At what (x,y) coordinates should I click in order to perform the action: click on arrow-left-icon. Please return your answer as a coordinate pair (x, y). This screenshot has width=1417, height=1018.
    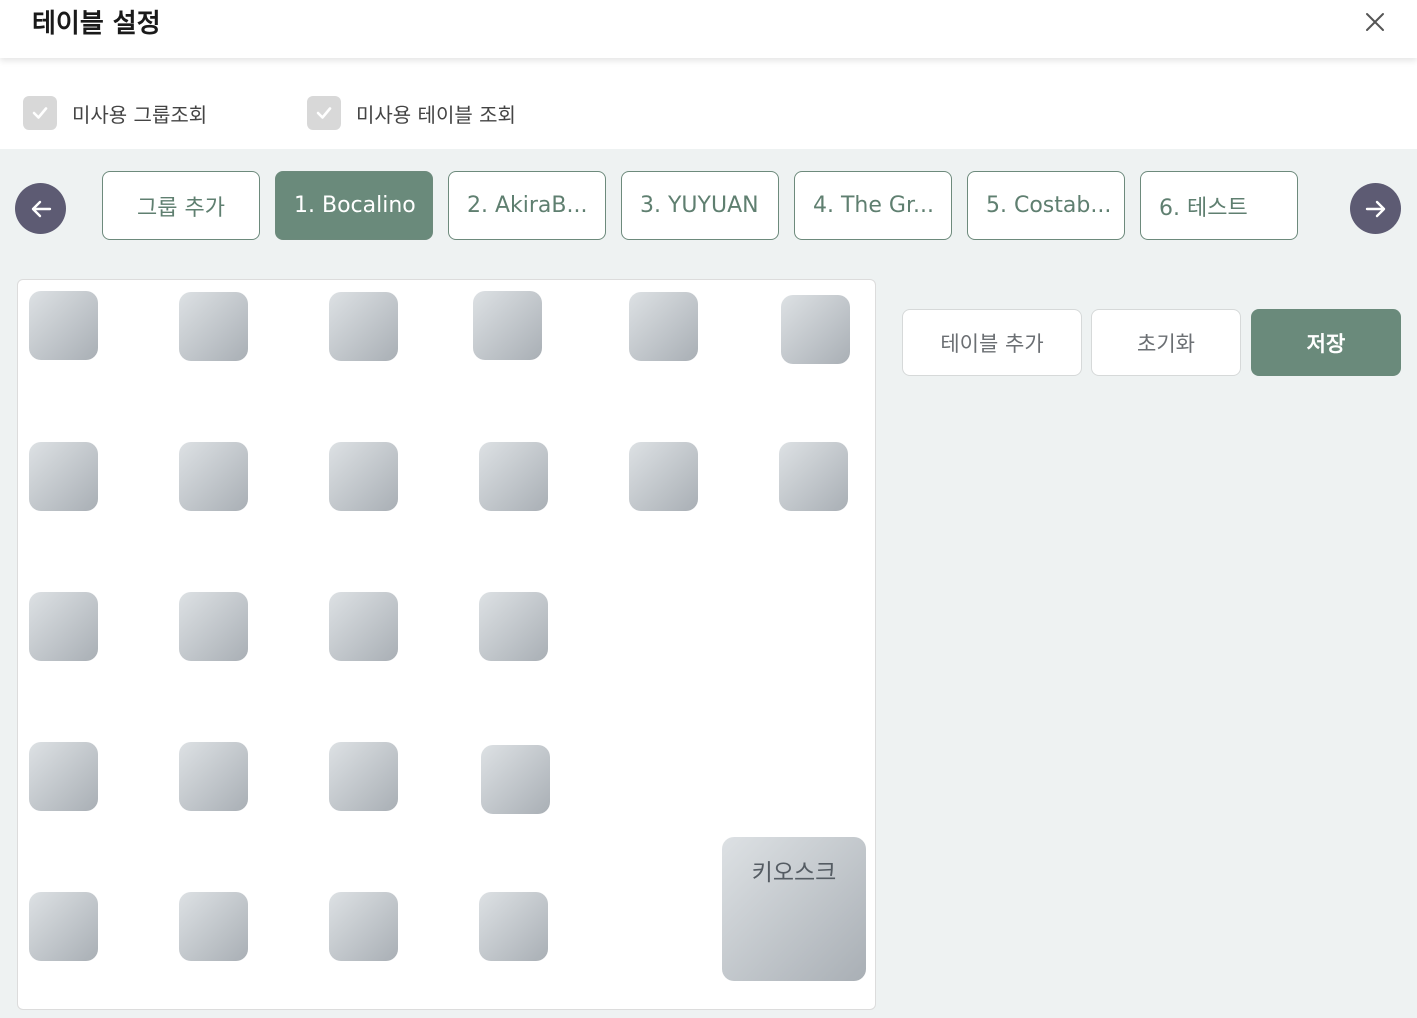
    Looking at the image, I should click on (41, 208).